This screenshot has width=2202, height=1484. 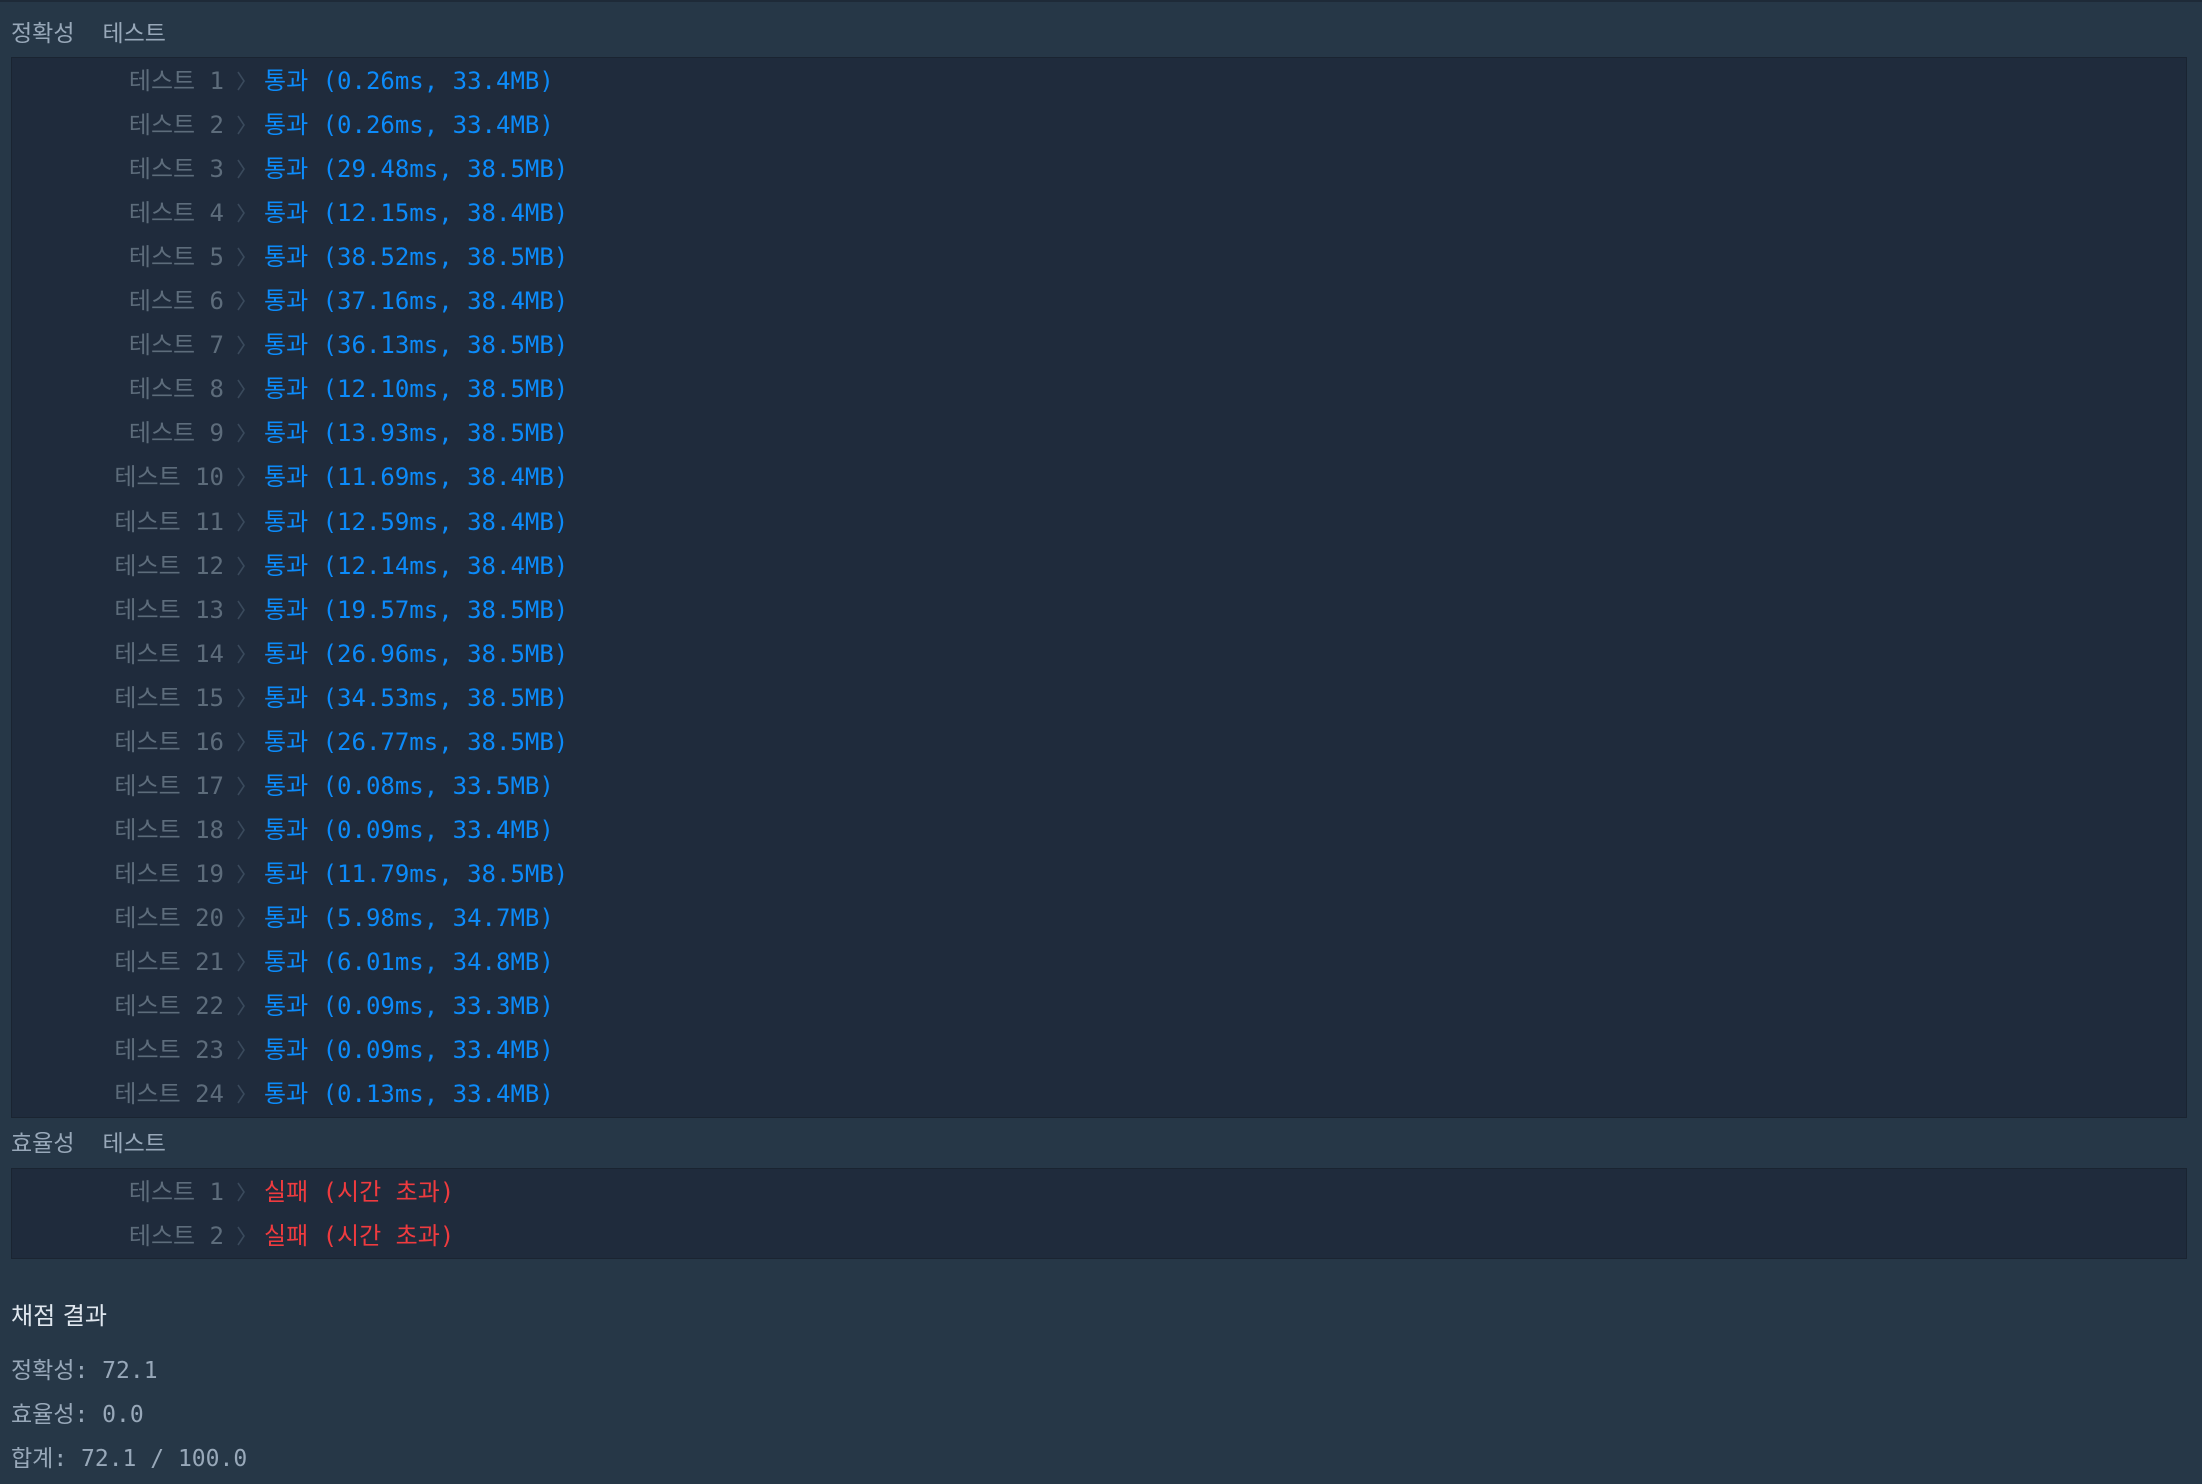 I want to click on test-row: 테스트 8 통과 (12.10ms, 38.5MB), so click(x=1097, y=389).